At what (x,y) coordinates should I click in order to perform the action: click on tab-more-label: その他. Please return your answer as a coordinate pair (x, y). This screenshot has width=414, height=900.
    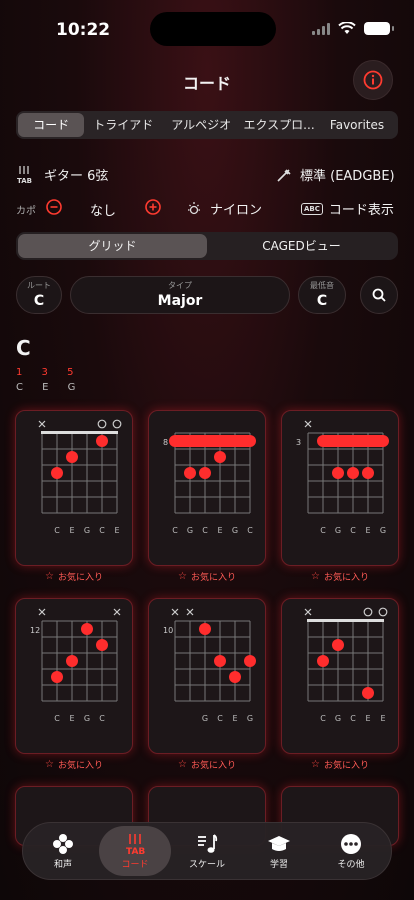
    Looking at the image, I should click on (351, 864).